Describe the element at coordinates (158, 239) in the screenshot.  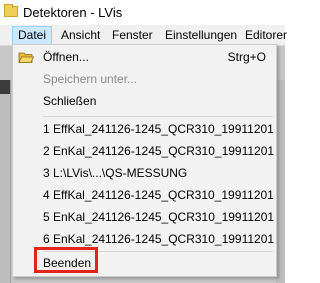
I see `recent-file-6: 6 EnKal_241126-1245_QCR310_19911201` at that location.